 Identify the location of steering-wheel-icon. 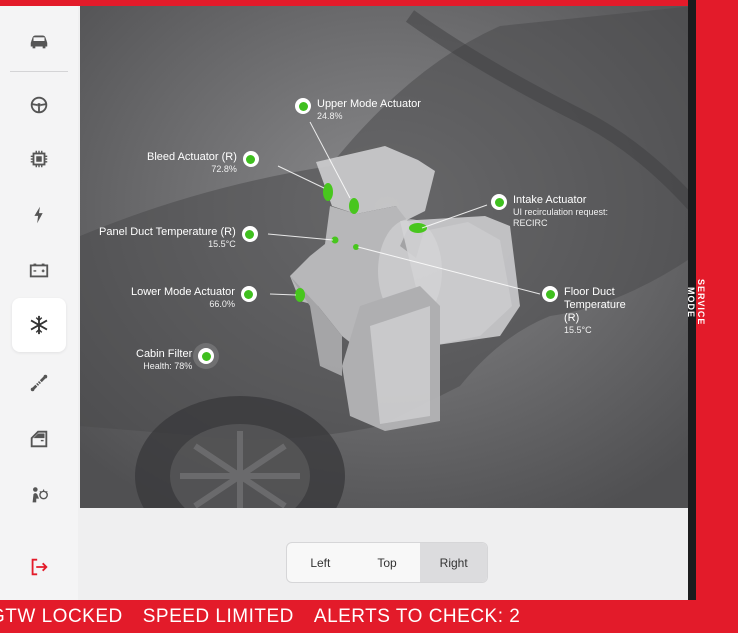
(39, 105).